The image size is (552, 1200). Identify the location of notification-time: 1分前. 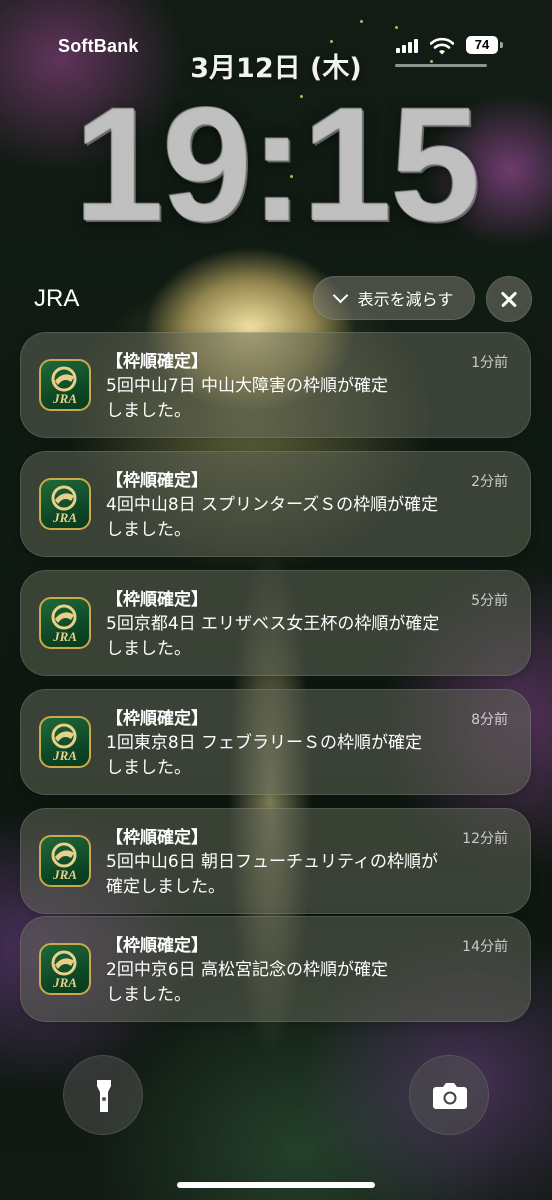
(489, 363).